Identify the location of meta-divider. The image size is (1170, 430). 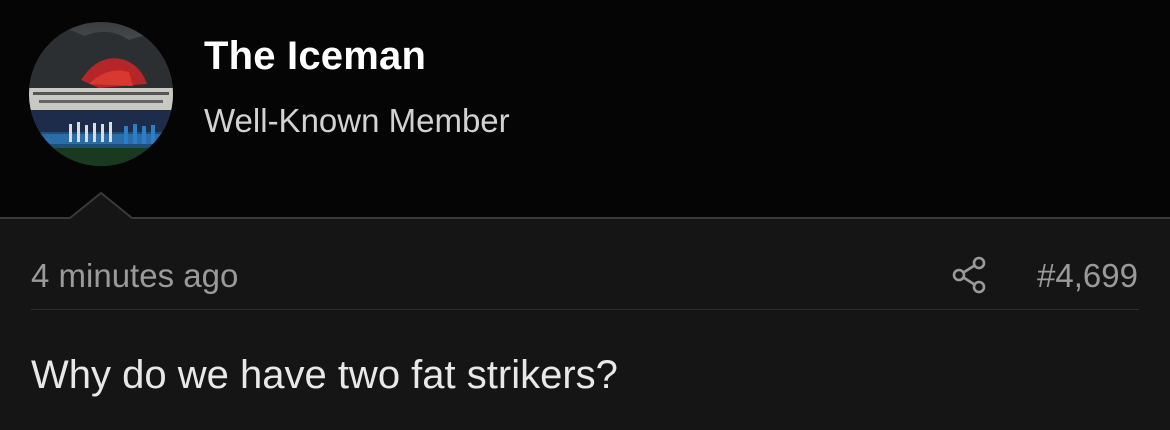
(585, 309).